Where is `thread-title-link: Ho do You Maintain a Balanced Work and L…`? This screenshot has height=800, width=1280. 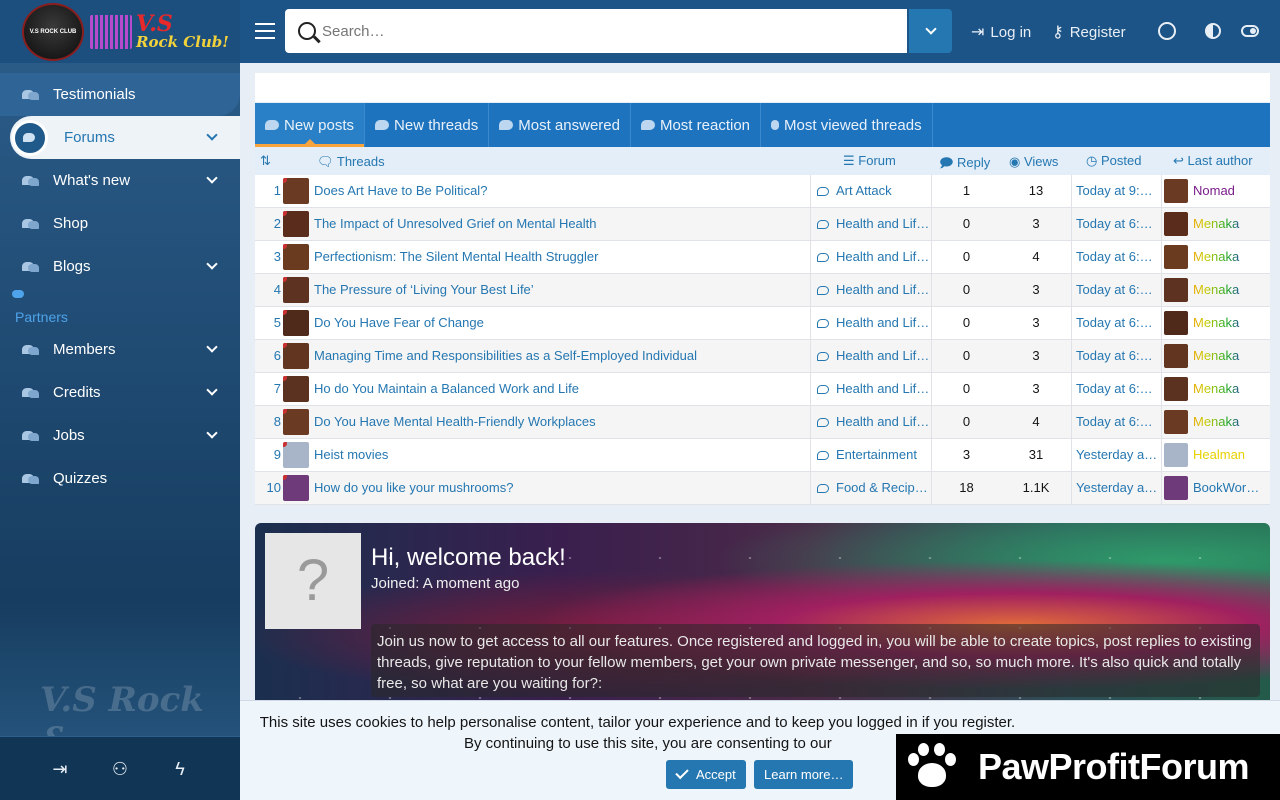
thread-title-link: Ho do You Maintain a Balanced Work and L… is located at coordinates (561, 389).